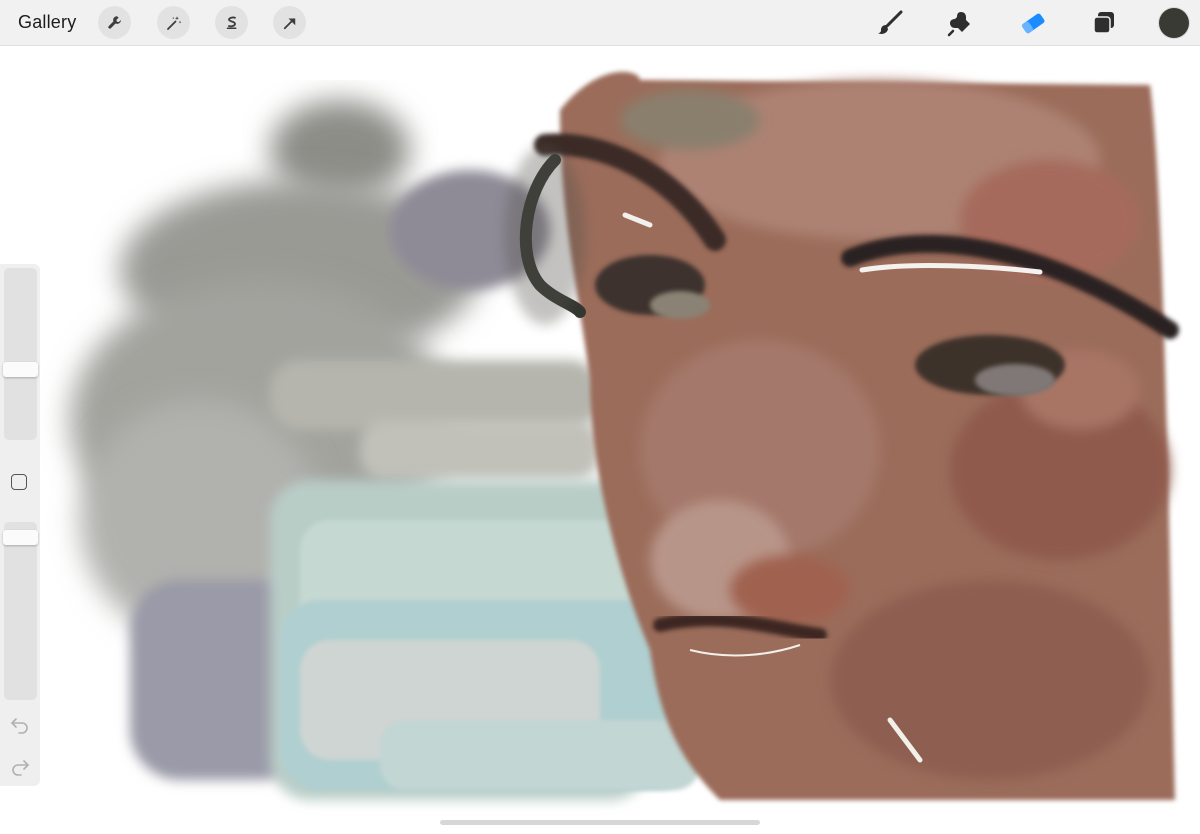 The height and width of the screenshot is (834, 1200). What do you see at coordinates (1174, 23) in the screenshot?
I see `color-picker-swatch` at bounding box center [1174, 23].